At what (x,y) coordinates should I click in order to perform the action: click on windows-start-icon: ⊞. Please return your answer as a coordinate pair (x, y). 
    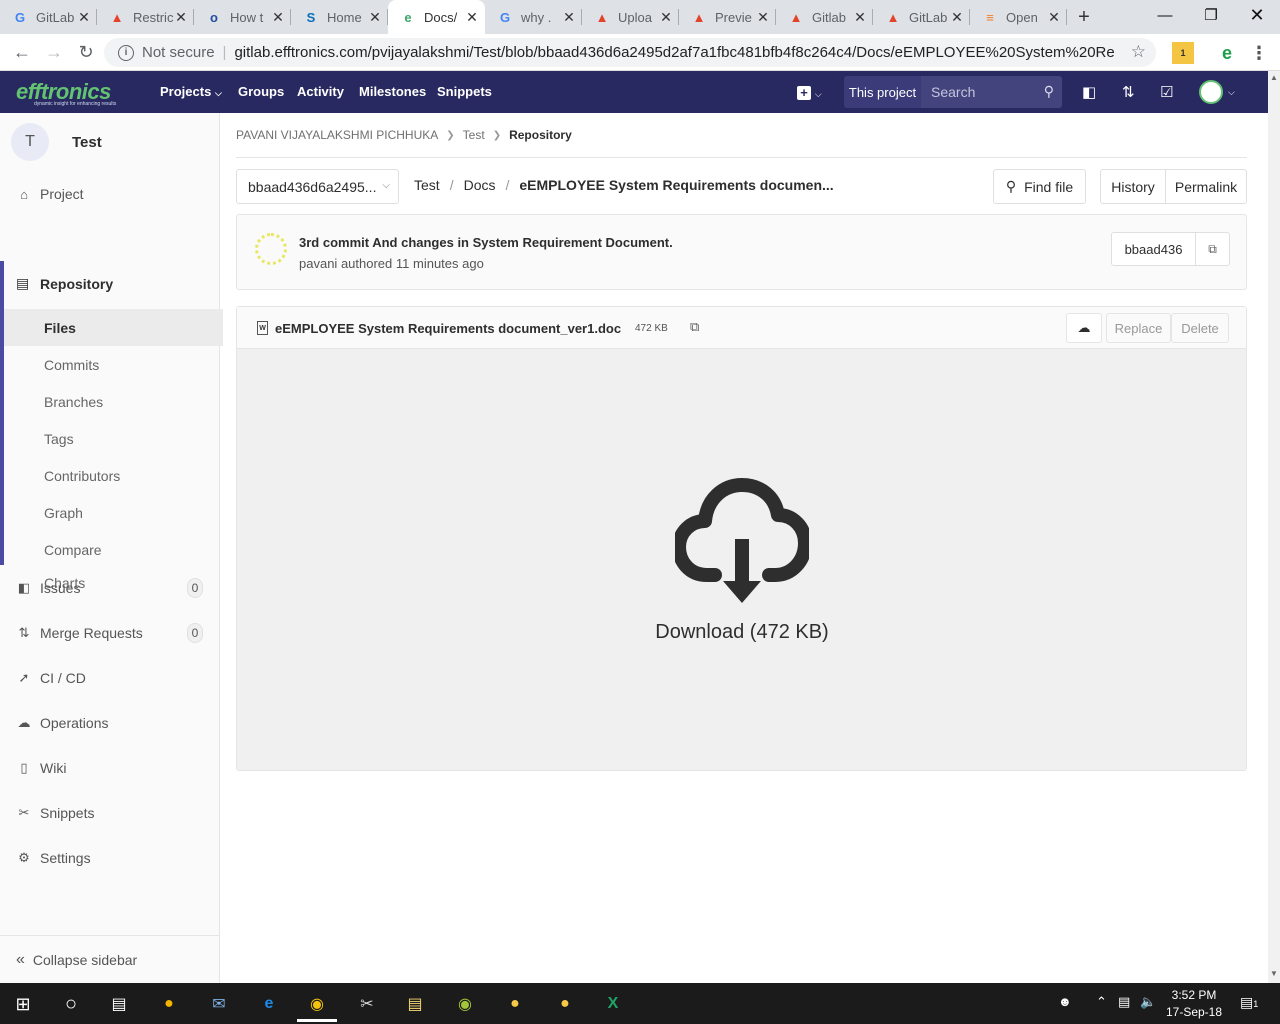
    Looking at the image, I should click on (23, 1004).